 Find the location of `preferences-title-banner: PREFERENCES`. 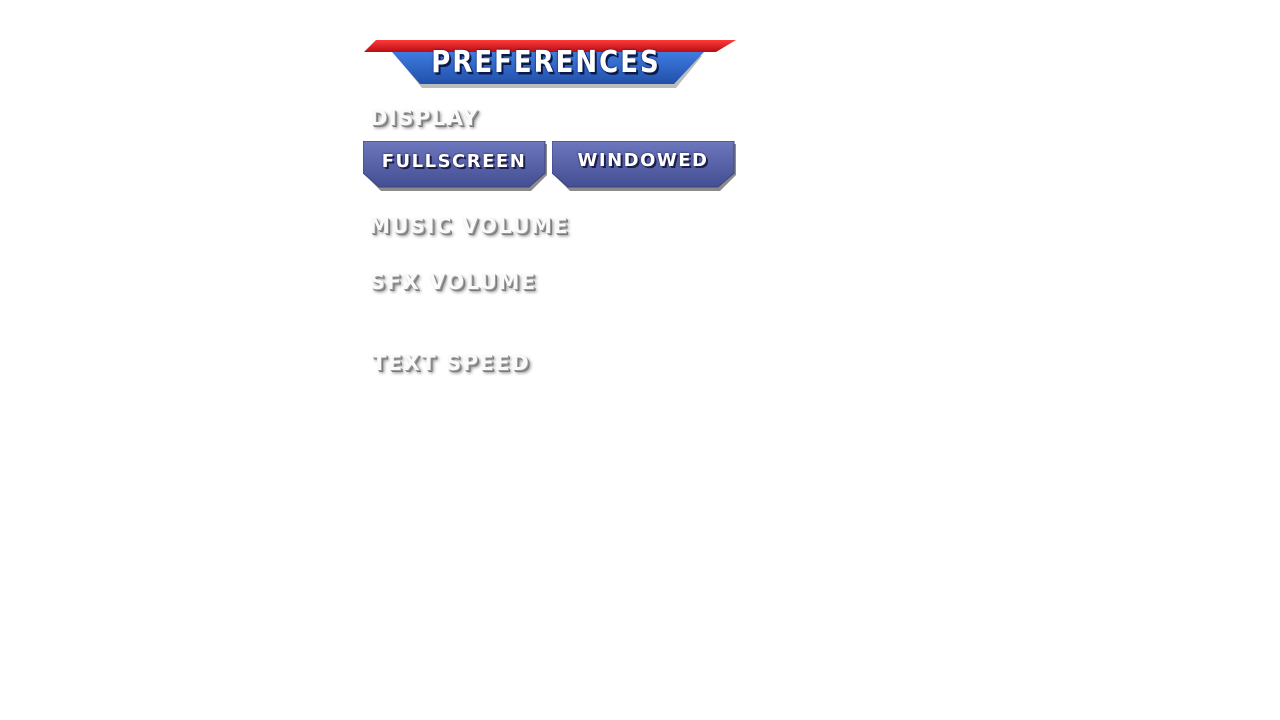

preferences-title-banner: PREFERENCES is located at coordinates (551, 65).